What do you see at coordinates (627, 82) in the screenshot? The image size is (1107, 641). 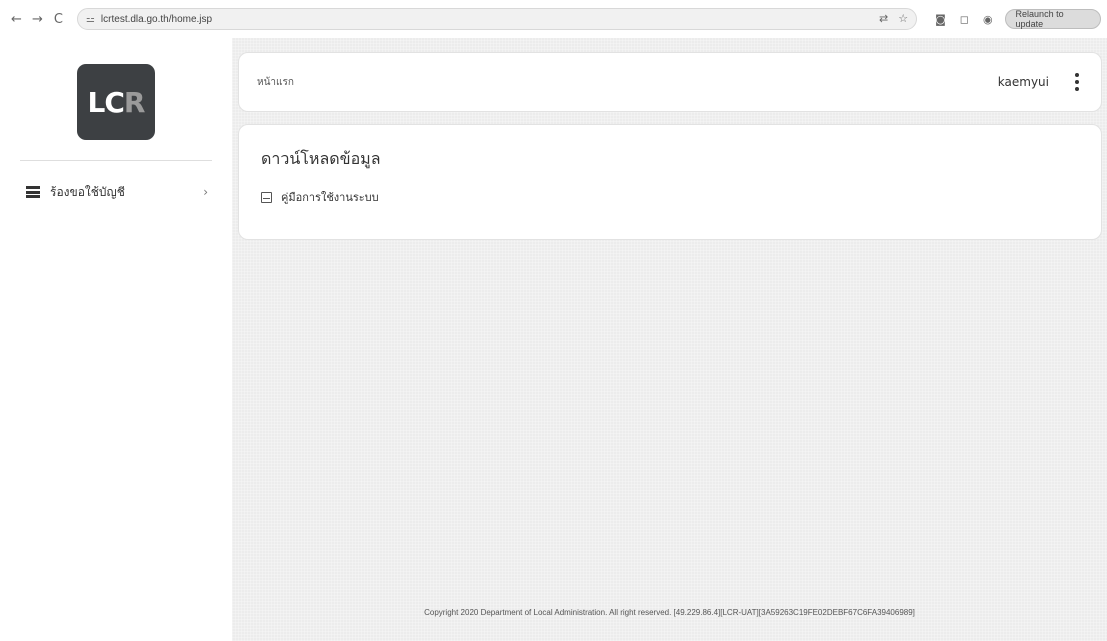 I see `breadcrumb: หน้าแรก` at bounding box center [627, 82].